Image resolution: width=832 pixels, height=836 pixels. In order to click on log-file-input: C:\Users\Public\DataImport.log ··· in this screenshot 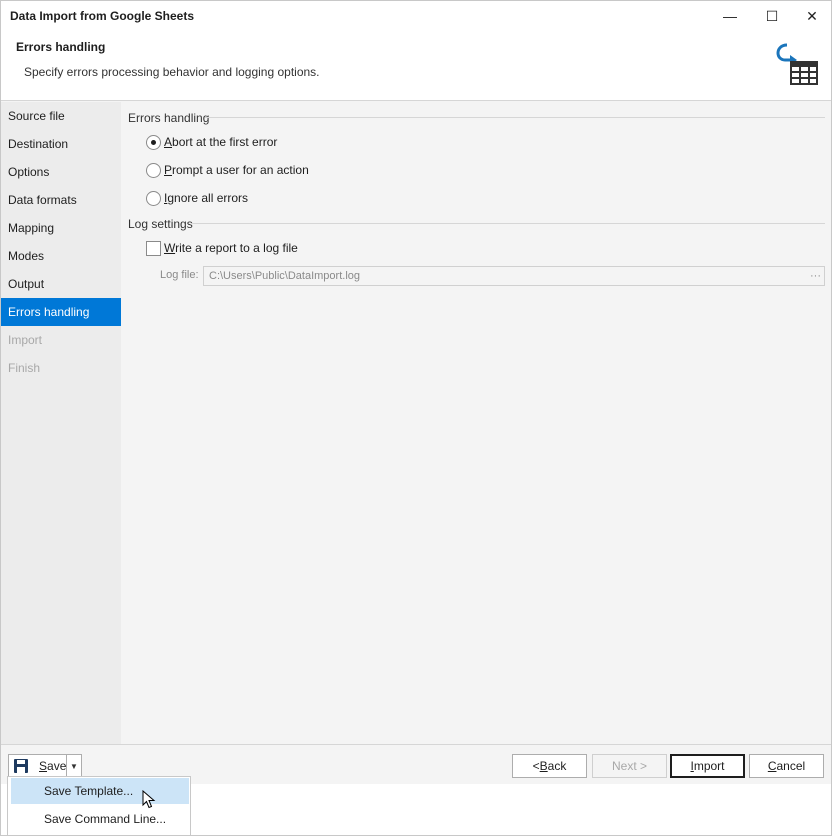, I will do `click(514, 276)`.